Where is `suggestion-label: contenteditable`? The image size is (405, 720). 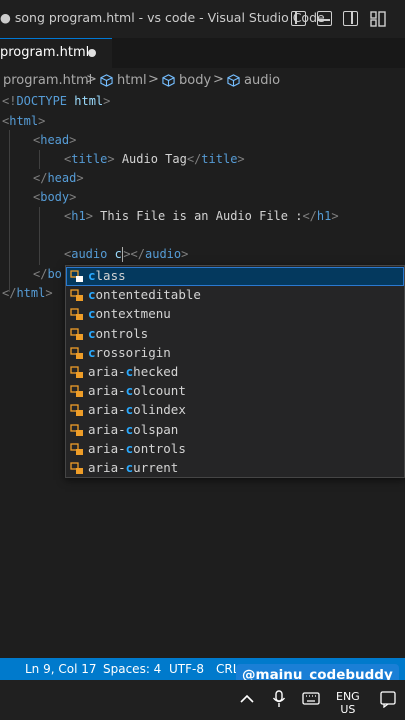 suggestion-label: contenteditable is located at coordinates (144, 295).